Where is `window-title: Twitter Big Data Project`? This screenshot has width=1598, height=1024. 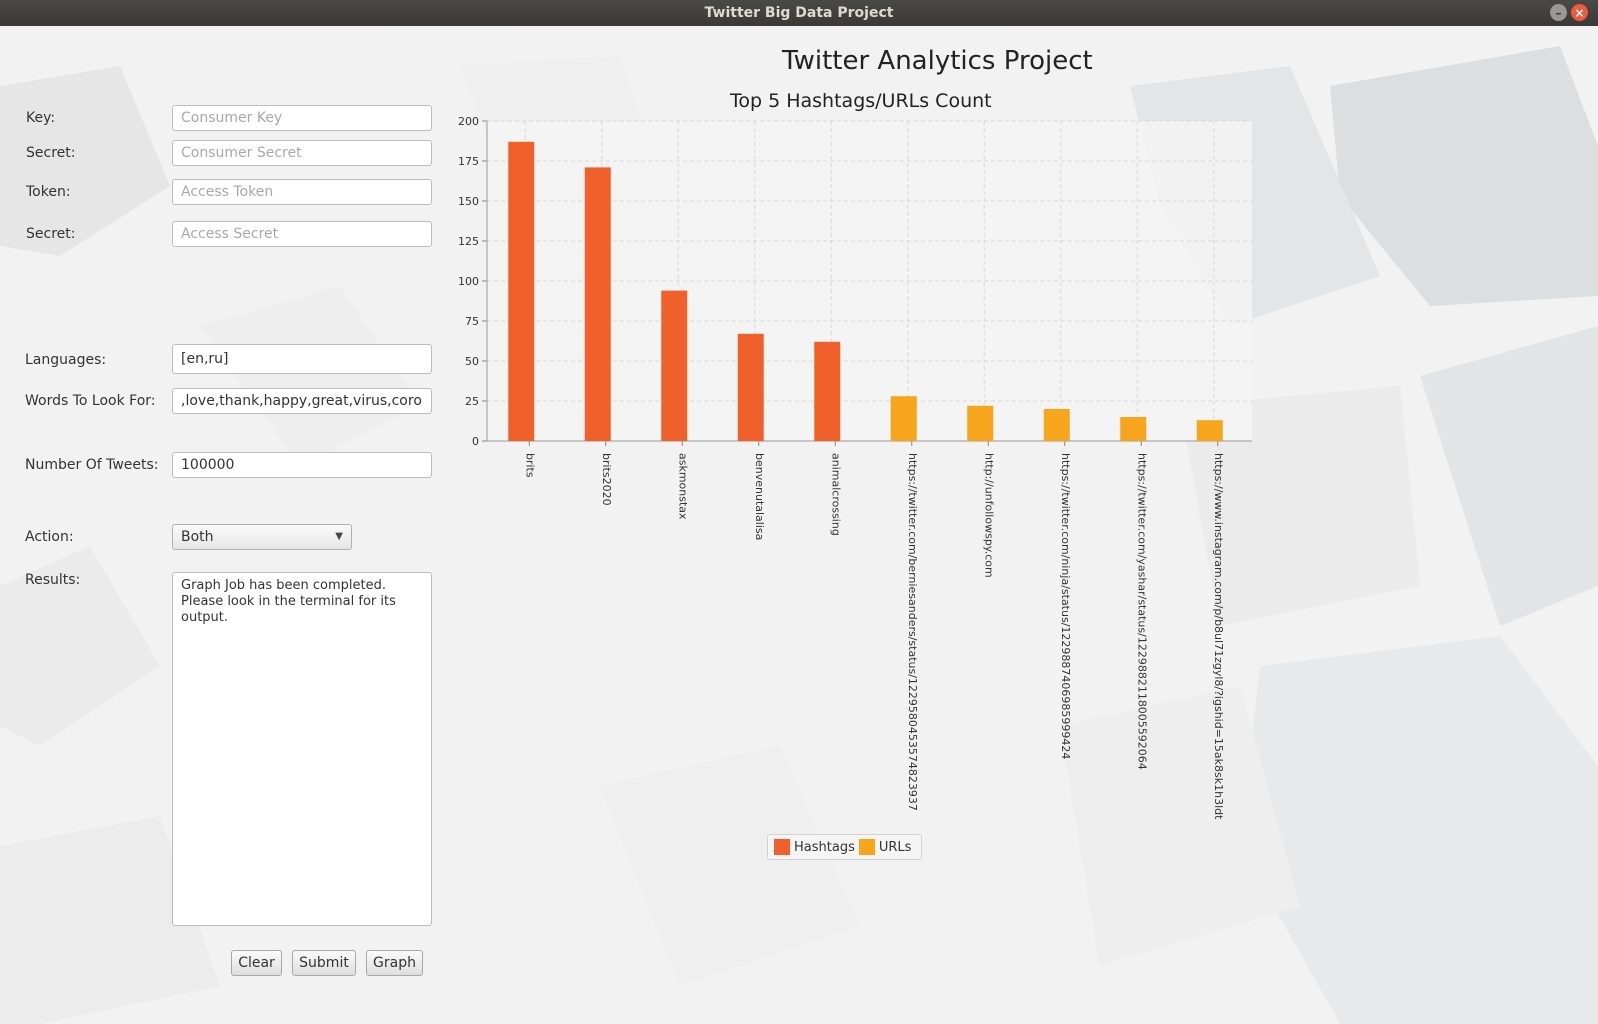 window-title: Twitter Big Data Project is located at coordinates (799, 13).